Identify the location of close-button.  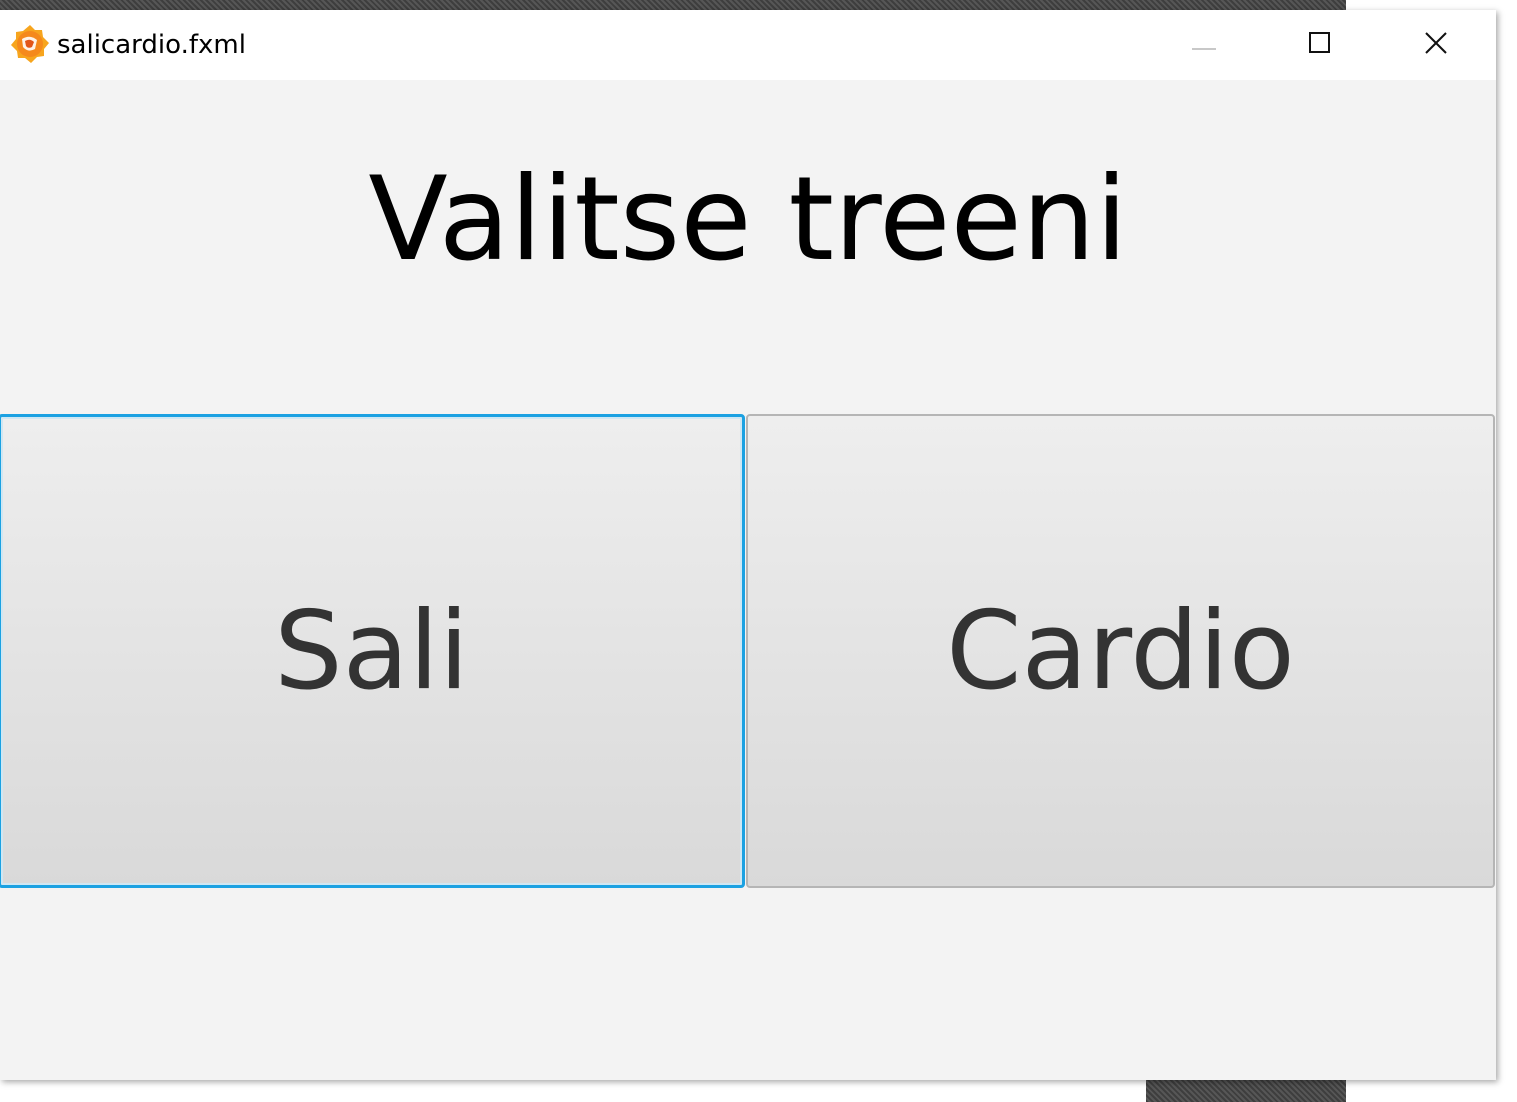
(1436, 45).